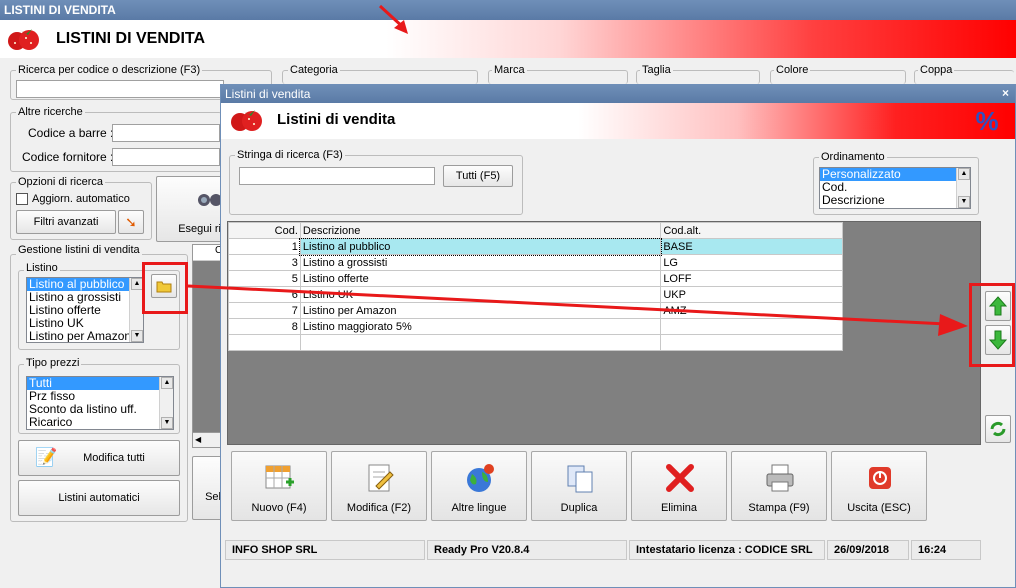  I want to click on hscroll-left-icon: ◀, so click(207, 440).